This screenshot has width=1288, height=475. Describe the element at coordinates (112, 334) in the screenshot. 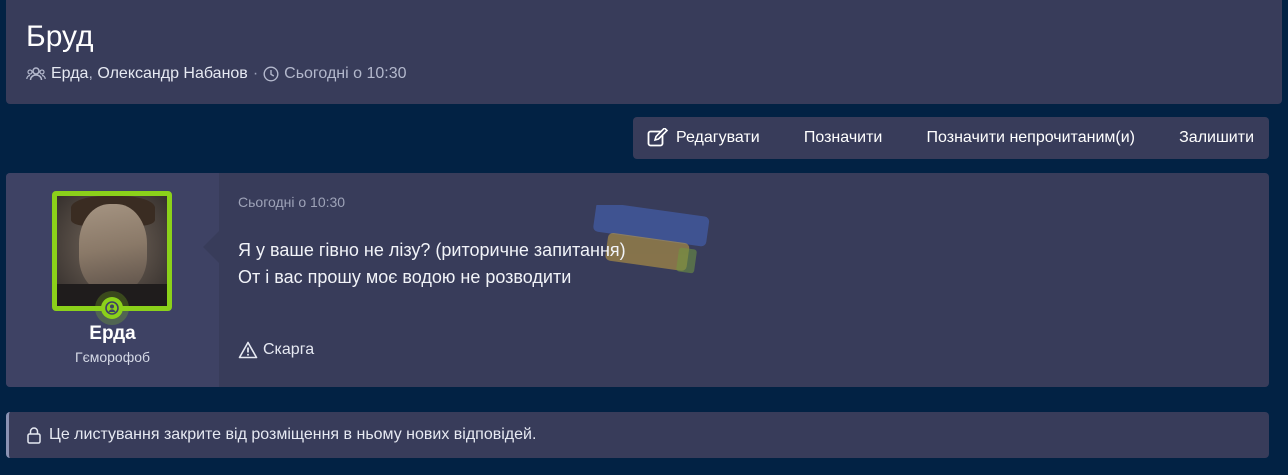

I see `message-author: Ерда` at that location.